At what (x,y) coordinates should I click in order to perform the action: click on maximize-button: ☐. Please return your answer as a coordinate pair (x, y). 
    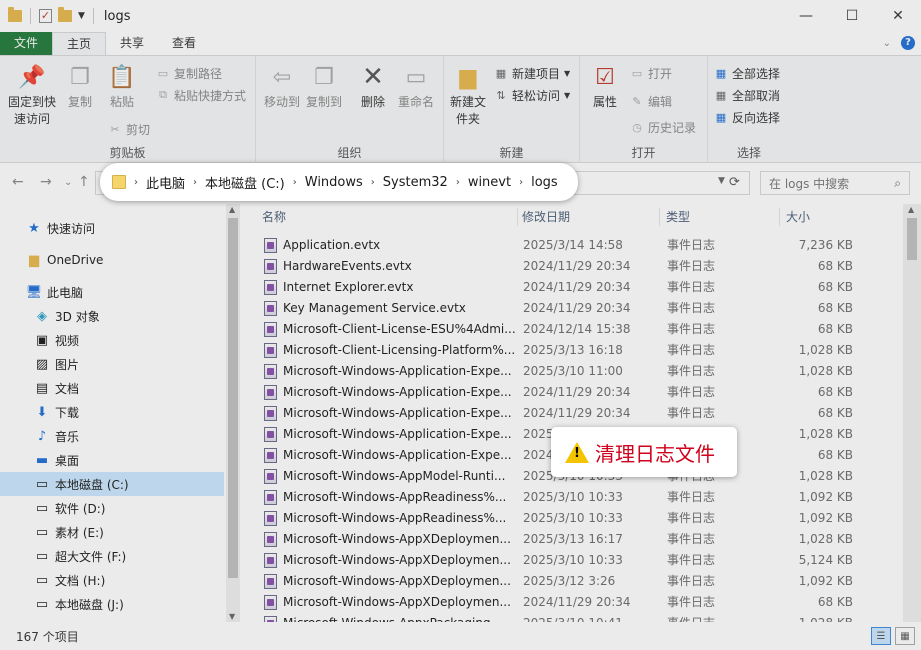
    Looking at the image, I should click on (852, 16).